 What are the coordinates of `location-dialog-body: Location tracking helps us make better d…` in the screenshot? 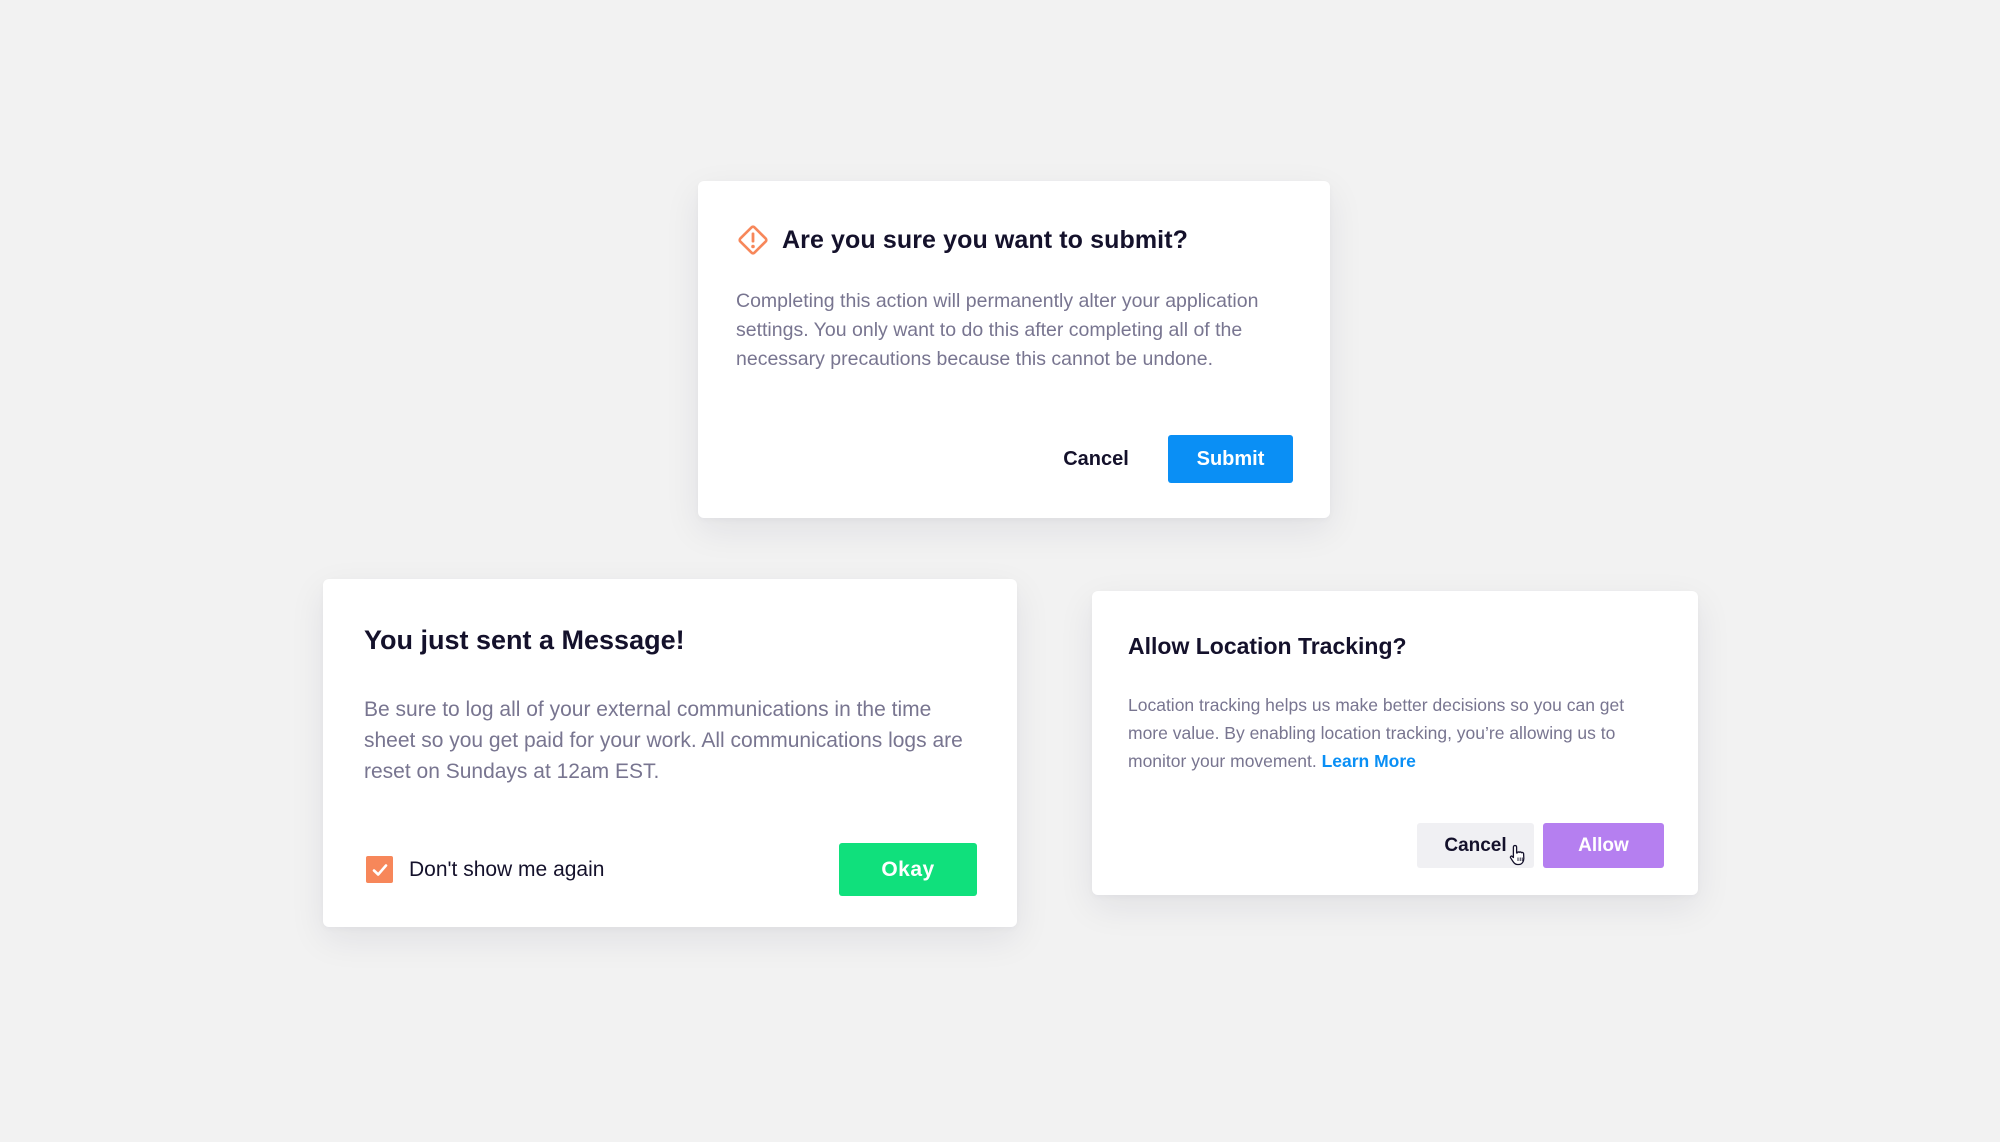 It's located at (1398, 733).